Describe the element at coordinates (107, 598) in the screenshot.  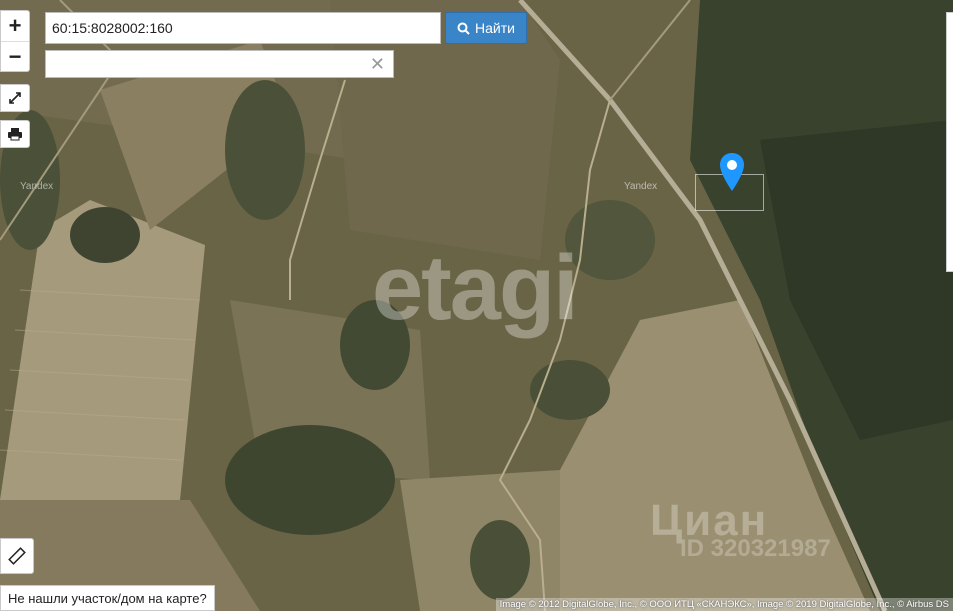
I see `not-found-link: Не нашли участок/дом на карте?` at that location.